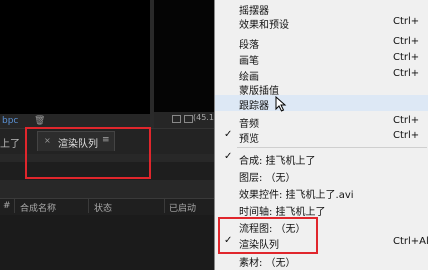 This screenshot has height=270, width=428. What do you see at coordinates (268, 235) in the screenshot?
I see `annotation-box-menu-item` at bounding box center [268, 235].